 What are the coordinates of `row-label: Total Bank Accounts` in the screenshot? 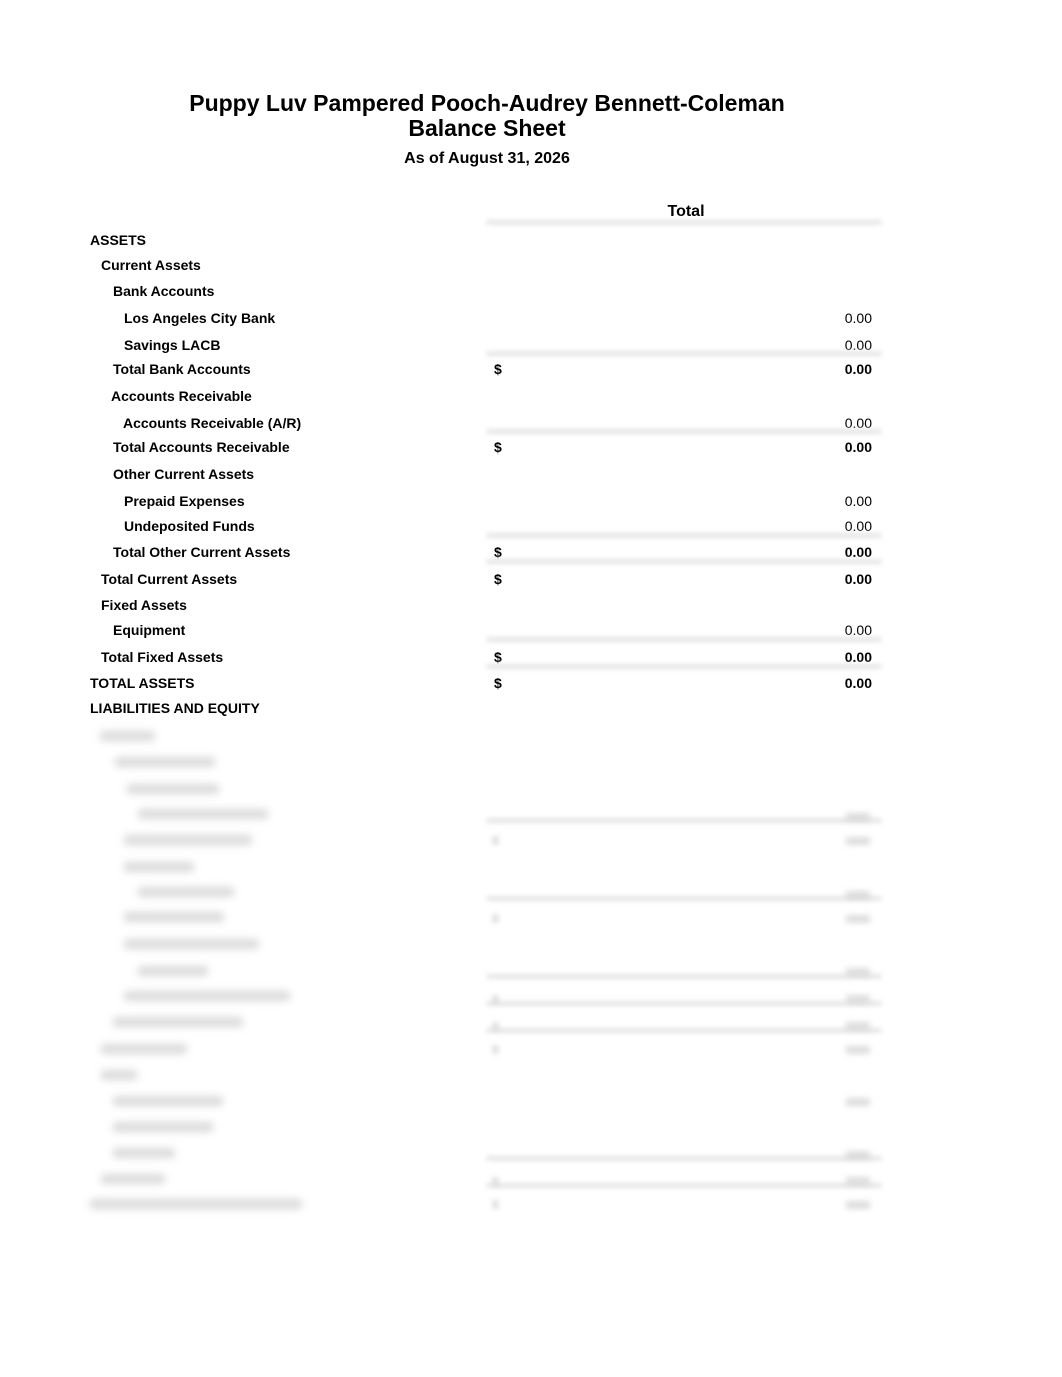 It's located at (182, 369).